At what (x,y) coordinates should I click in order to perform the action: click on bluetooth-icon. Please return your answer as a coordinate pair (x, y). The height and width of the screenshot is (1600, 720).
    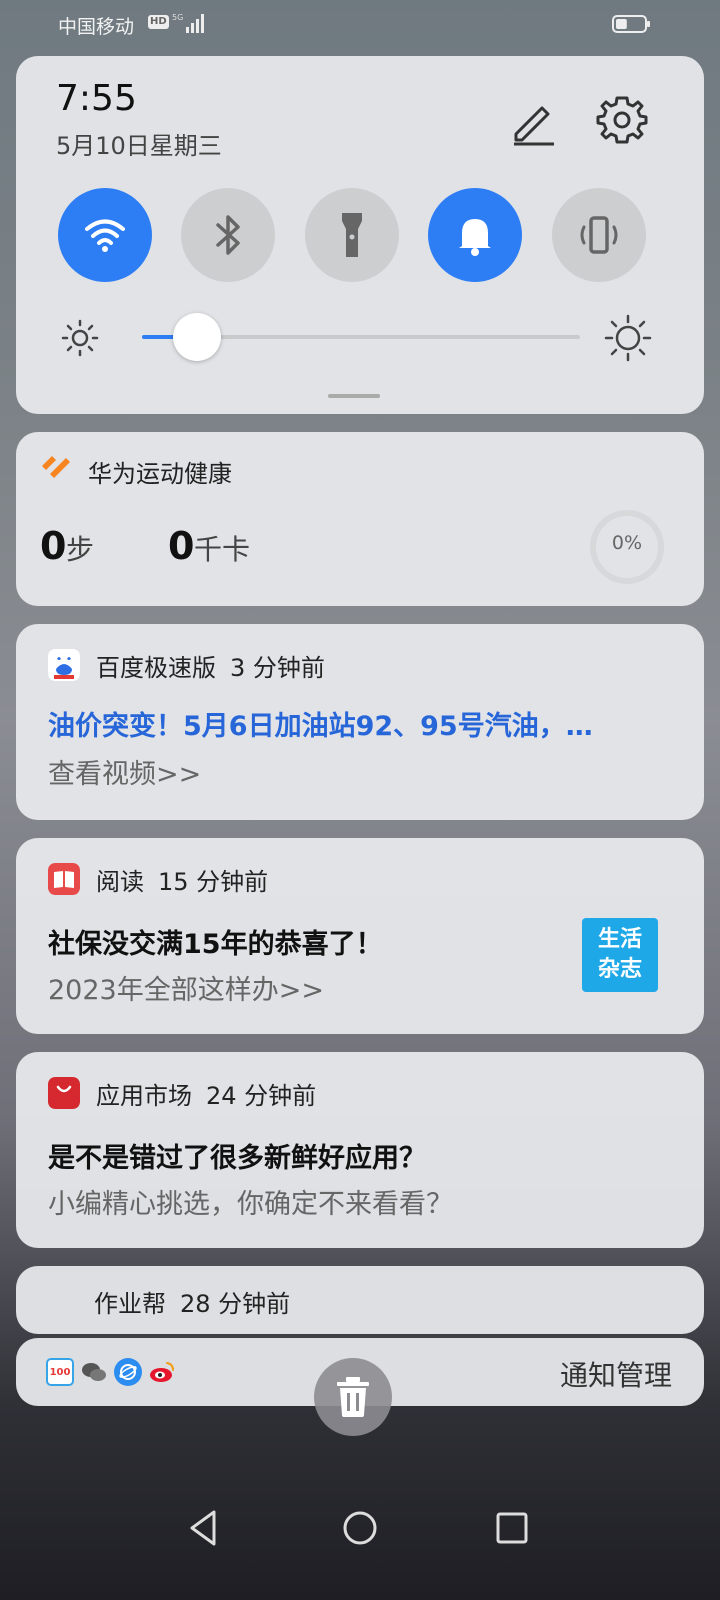
    Looking at the image, I should click on (228, 235).